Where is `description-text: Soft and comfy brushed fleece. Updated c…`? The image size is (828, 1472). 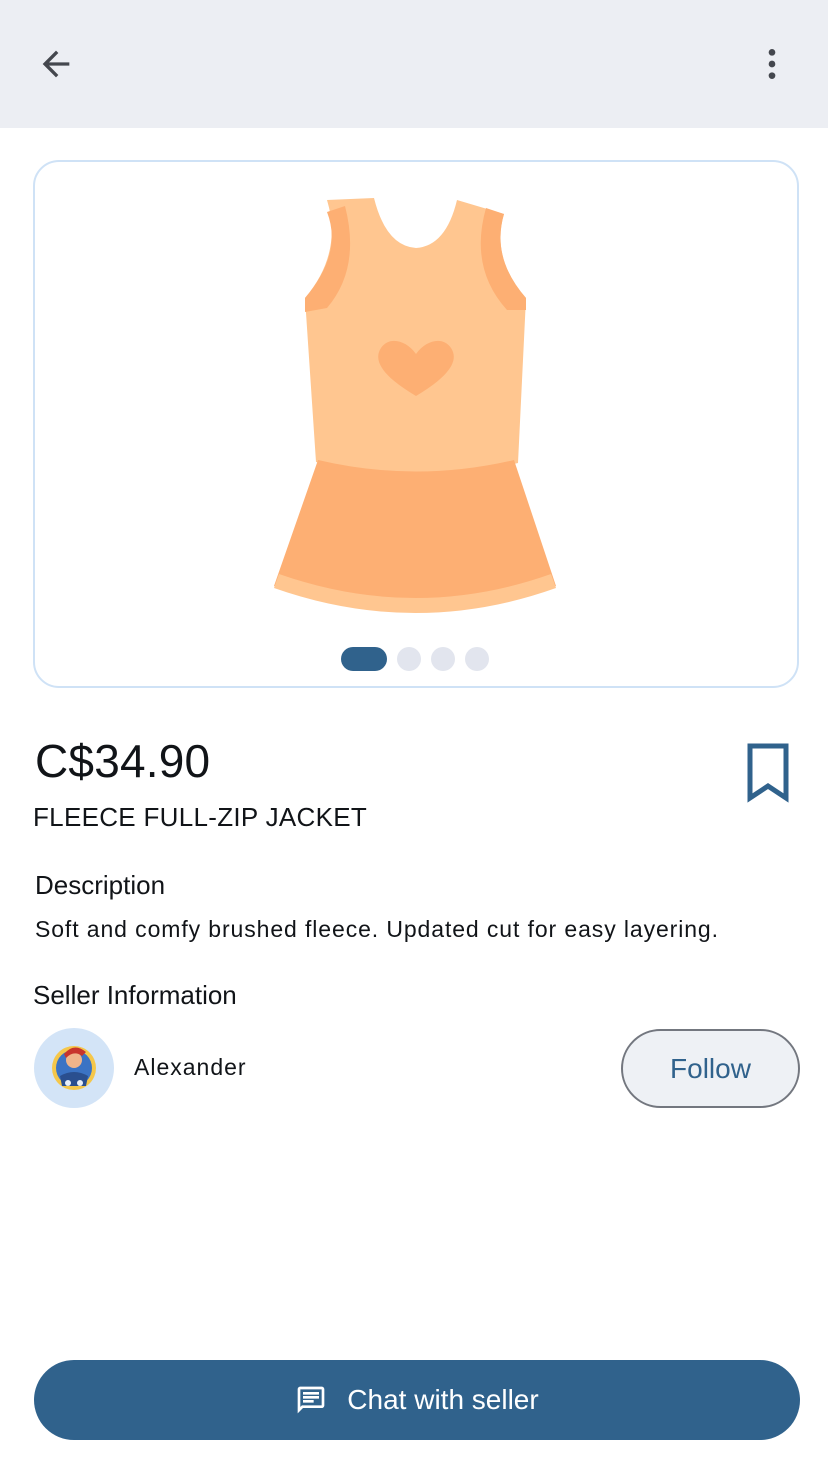 description-text: Soft and comfy brushed fleece. Updated c… is located at coordinates (377, 929).